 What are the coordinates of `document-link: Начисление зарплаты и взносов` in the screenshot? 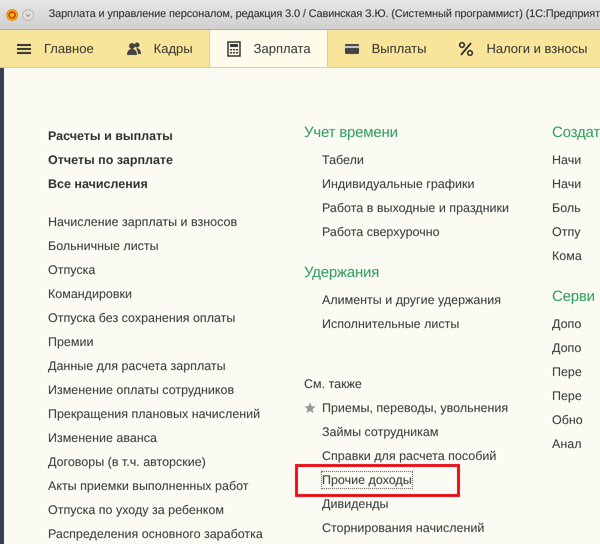 It's located at (176, 222).